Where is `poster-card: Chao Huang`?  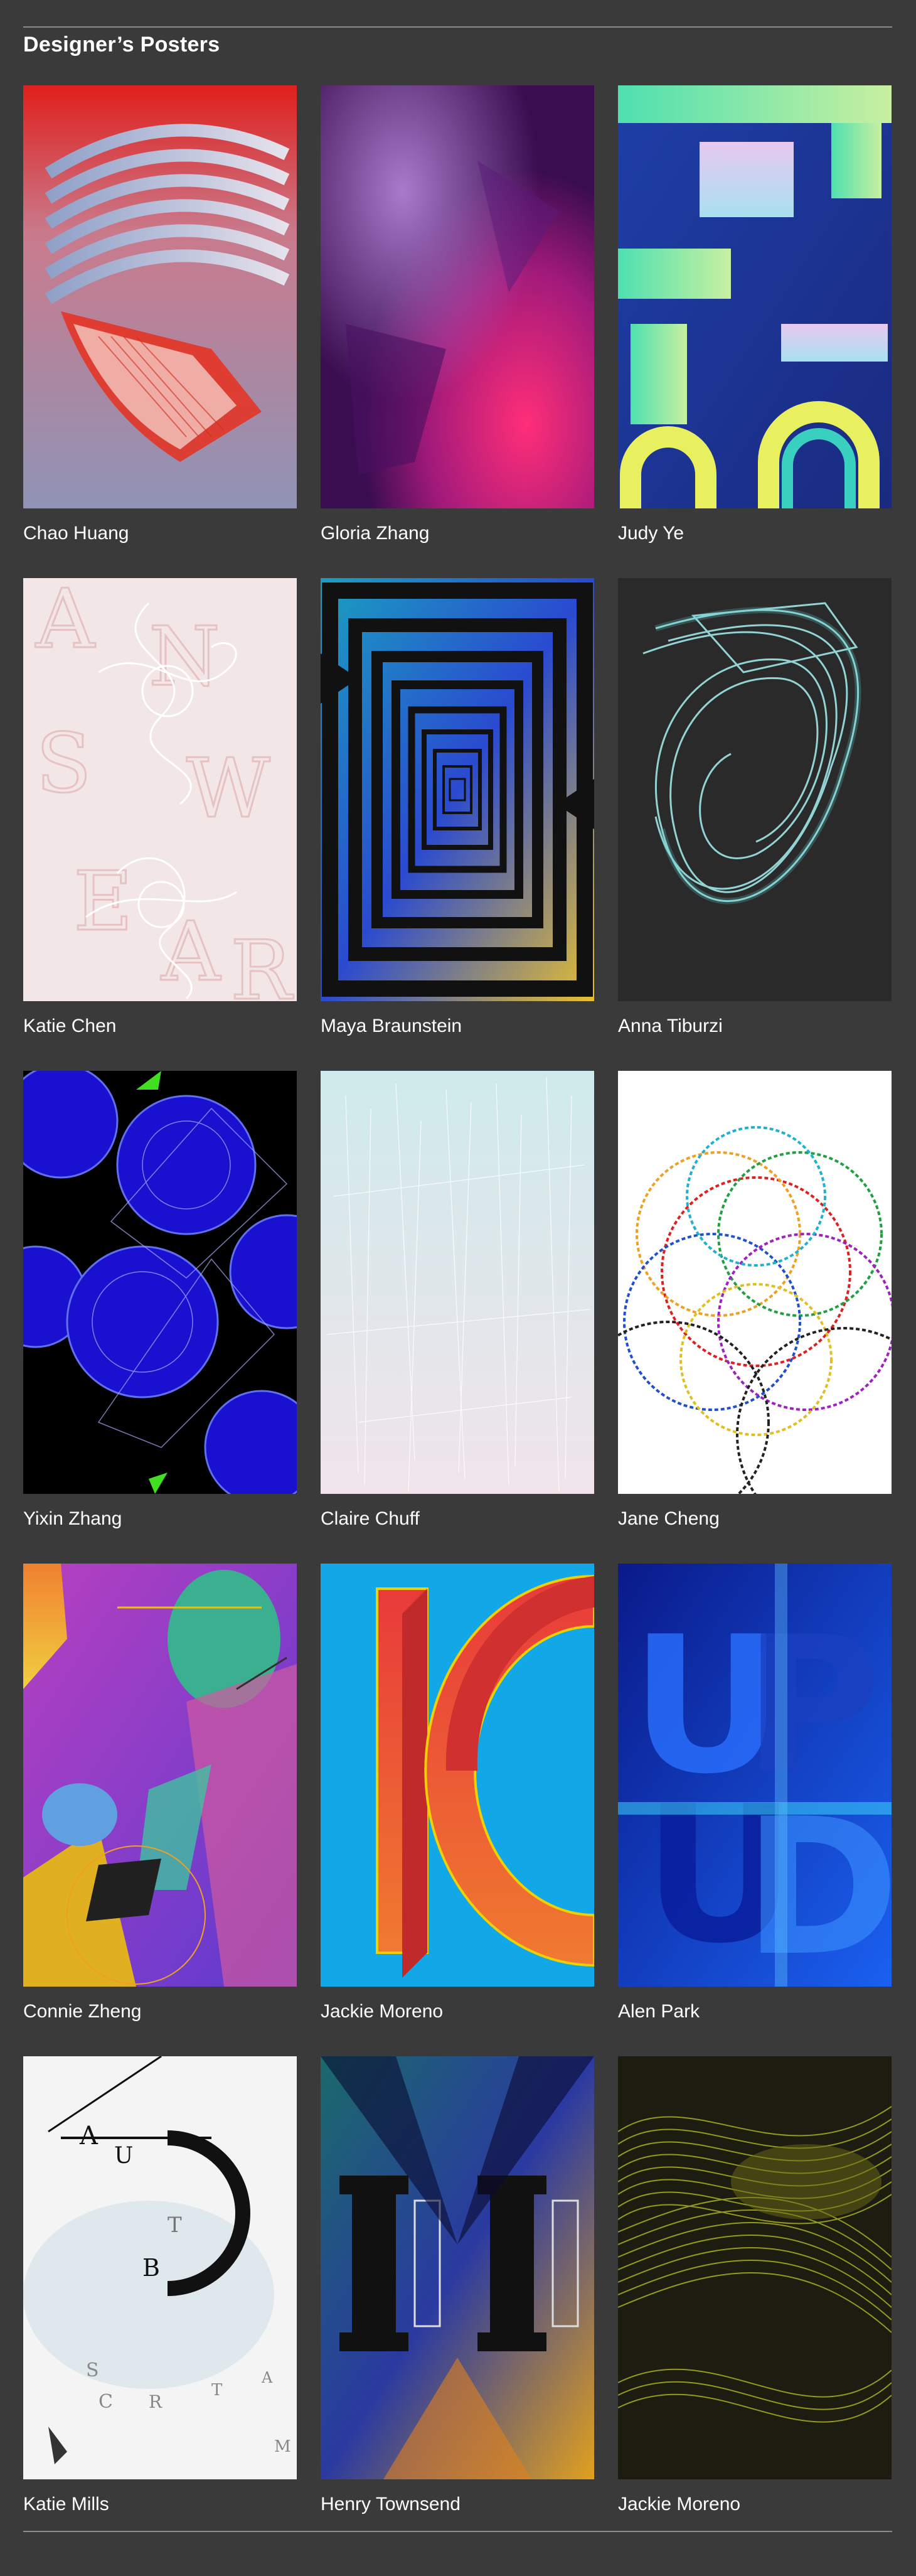 poster-card: Chao Huang is located at coordinates (160, 314).